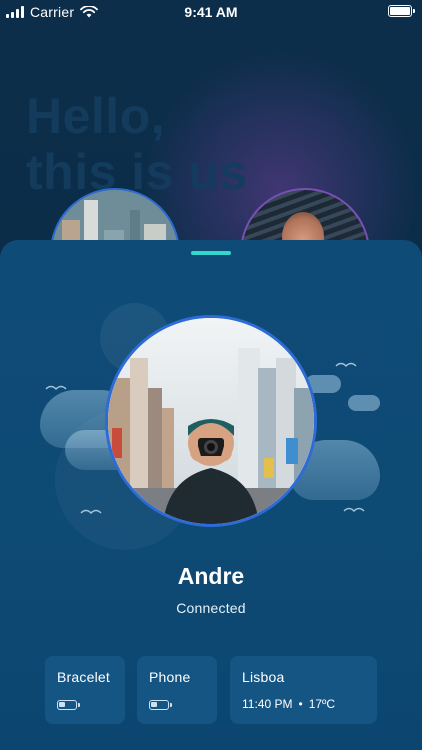 This screenshot has height=750, width=422. What do you see at coordinates (322, 704) in the screenshot?
I see `location-temperature: 17ºC` at bounding box center [322, 704].